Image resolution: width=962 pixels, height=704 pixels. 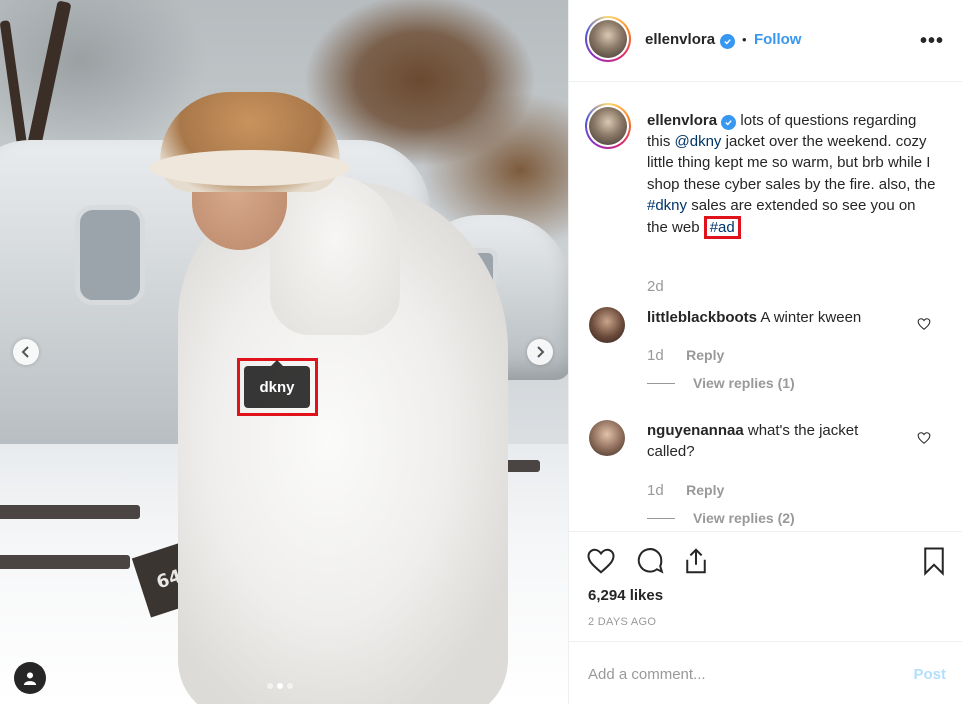 What do you see at coordinates (781, 216) in the screenshot?
I see `caption-text: sales are extended so see you on the web` at bounding box center [781, 216].